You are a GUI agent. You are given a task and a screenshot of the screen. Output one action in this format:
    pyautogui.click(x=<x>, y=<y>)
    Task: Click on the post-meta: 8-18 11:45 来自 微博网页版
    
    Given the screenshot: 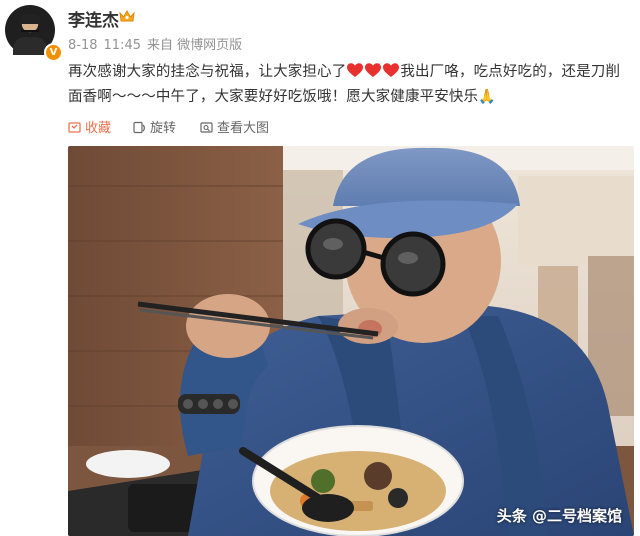 What is the action you would take?
    pyautogui.click(x=158, y=43)
    